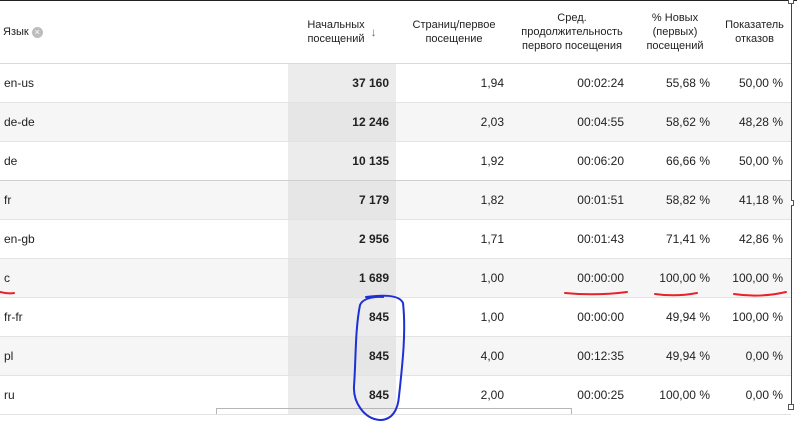  What do you see at coordinates (754, 122) in the screenshot?
I see `cell-bounce-rate: 48,28 %` at bounding box center [754, 122].